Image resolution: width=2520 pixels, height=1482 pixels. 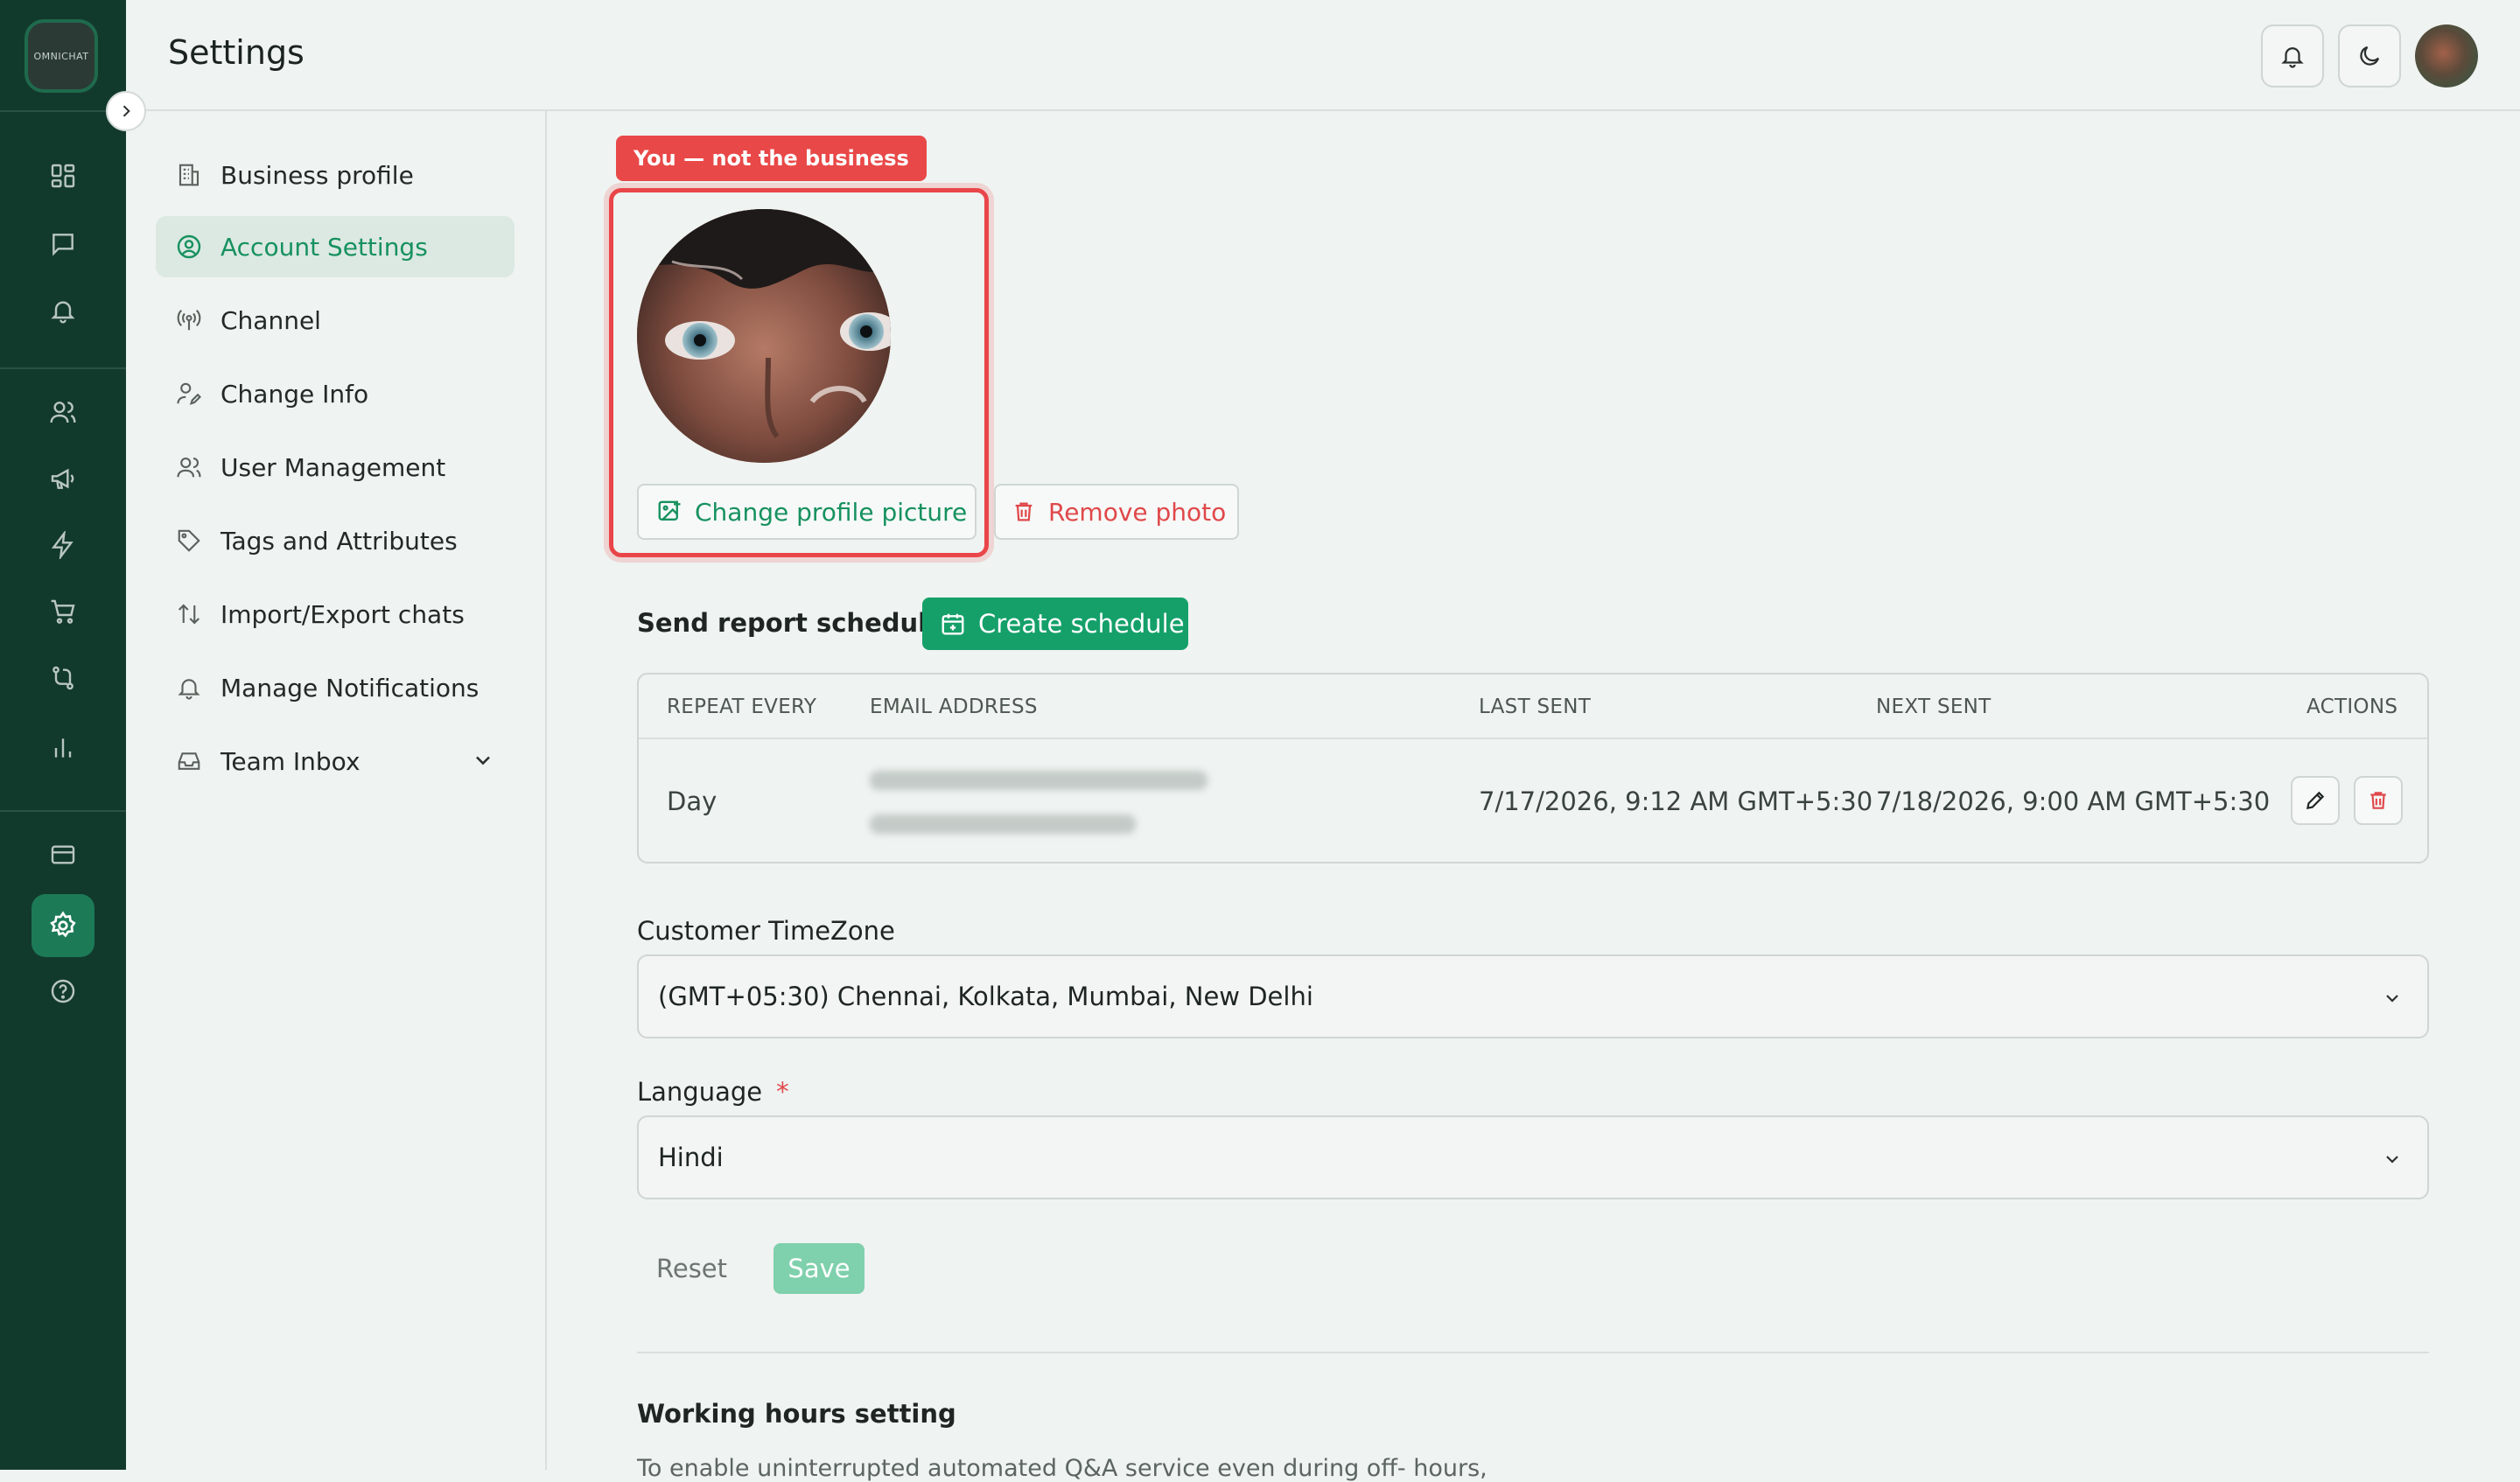 I want to click on cart-icon, so click(x=63, y=611).